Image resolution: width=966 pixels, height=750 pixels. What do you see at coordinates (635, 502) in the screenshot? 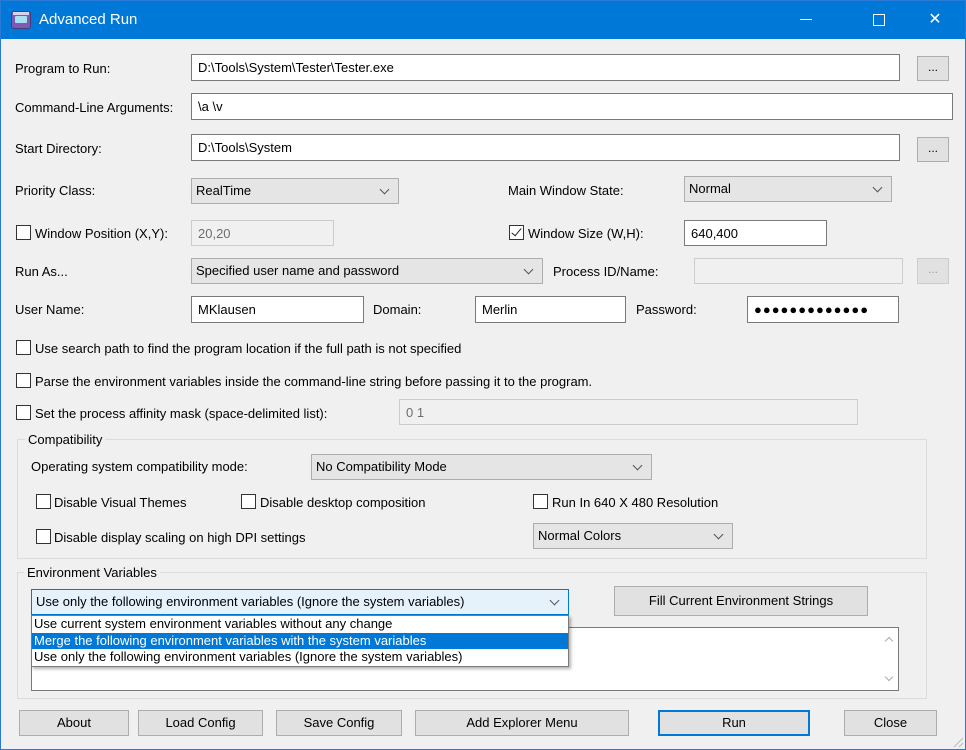
I see `run-640-label: Run In 640 X 480 Resolution` at bounding box center [635, 502].